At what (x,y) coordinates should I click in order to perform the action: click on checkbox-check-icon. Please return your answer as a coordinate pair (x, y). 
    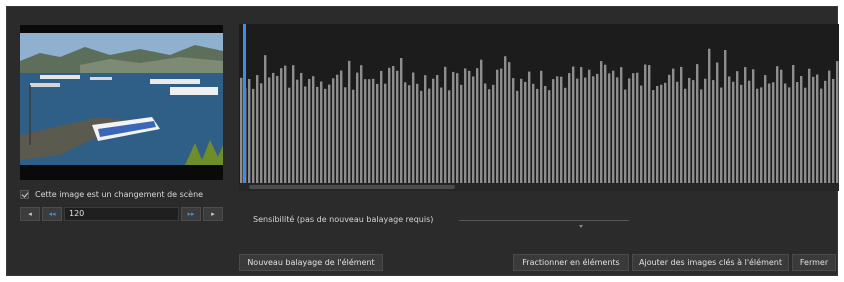
    Looking at the image, I should click on (24, 194).